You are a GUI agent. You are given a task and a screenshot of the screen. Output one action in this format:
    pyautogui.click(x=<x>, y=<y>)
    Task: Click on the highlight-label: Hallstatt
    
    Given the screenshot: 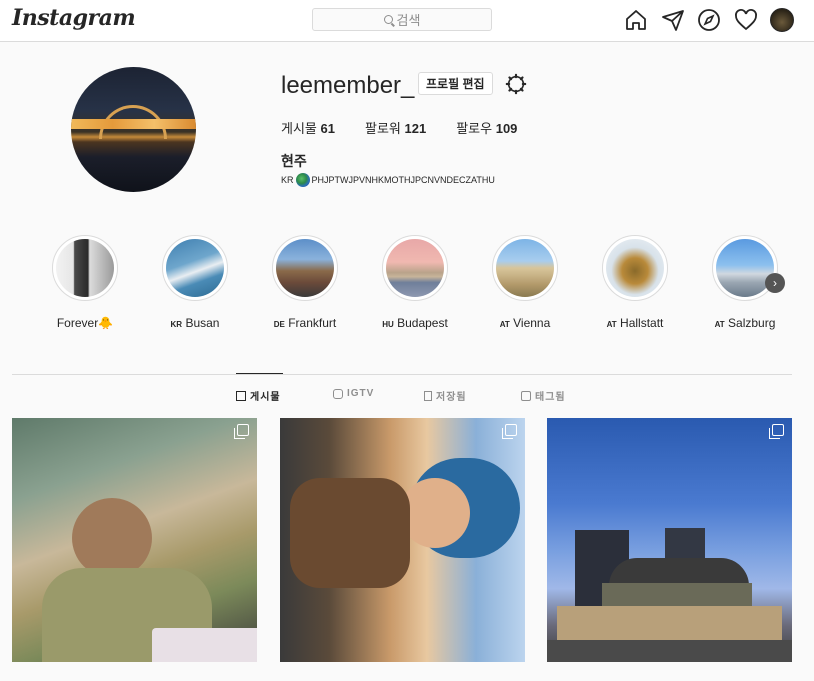 What is the action you would take?
    pyautogui.click(x=642, y=323)
    